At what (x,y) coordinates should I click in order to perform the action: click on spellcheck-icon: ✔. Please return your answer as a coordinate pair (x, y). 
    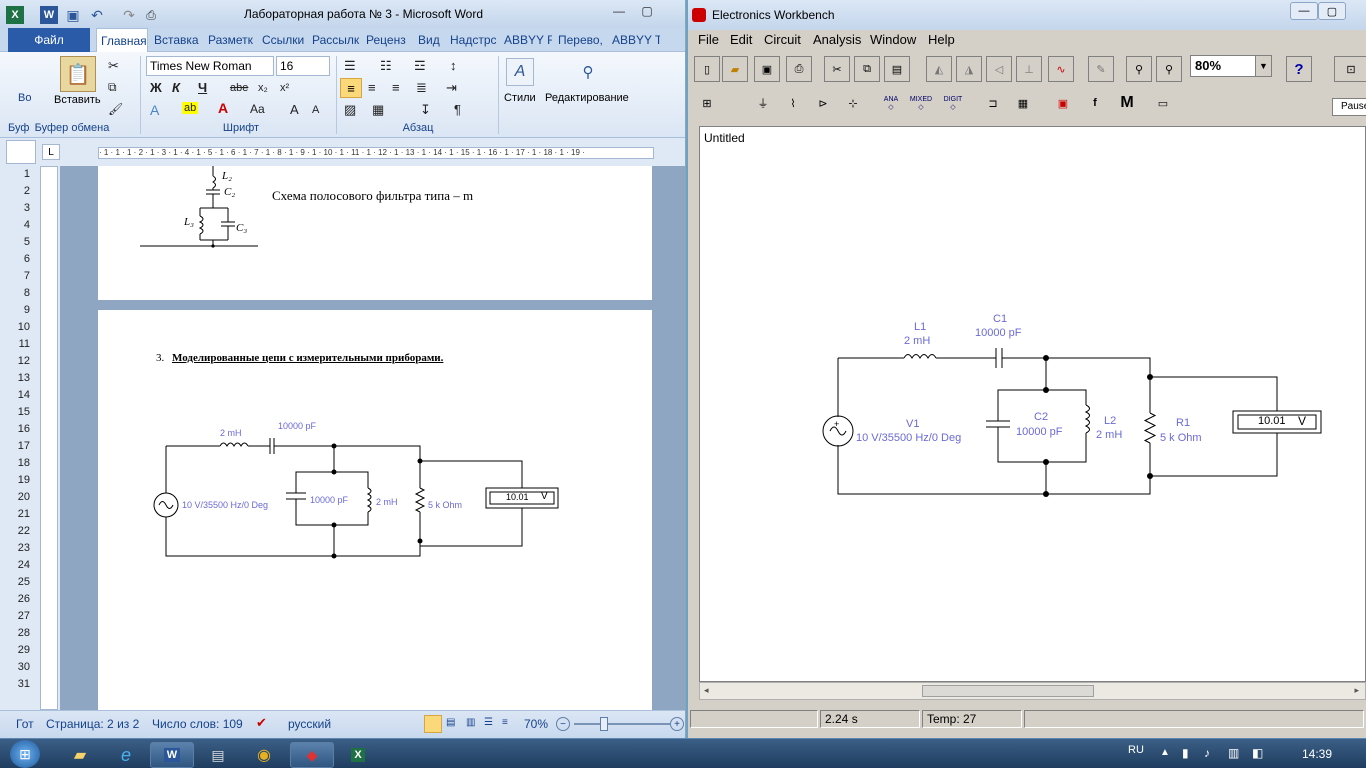
    Looking at the image, I should click on (261, 723).